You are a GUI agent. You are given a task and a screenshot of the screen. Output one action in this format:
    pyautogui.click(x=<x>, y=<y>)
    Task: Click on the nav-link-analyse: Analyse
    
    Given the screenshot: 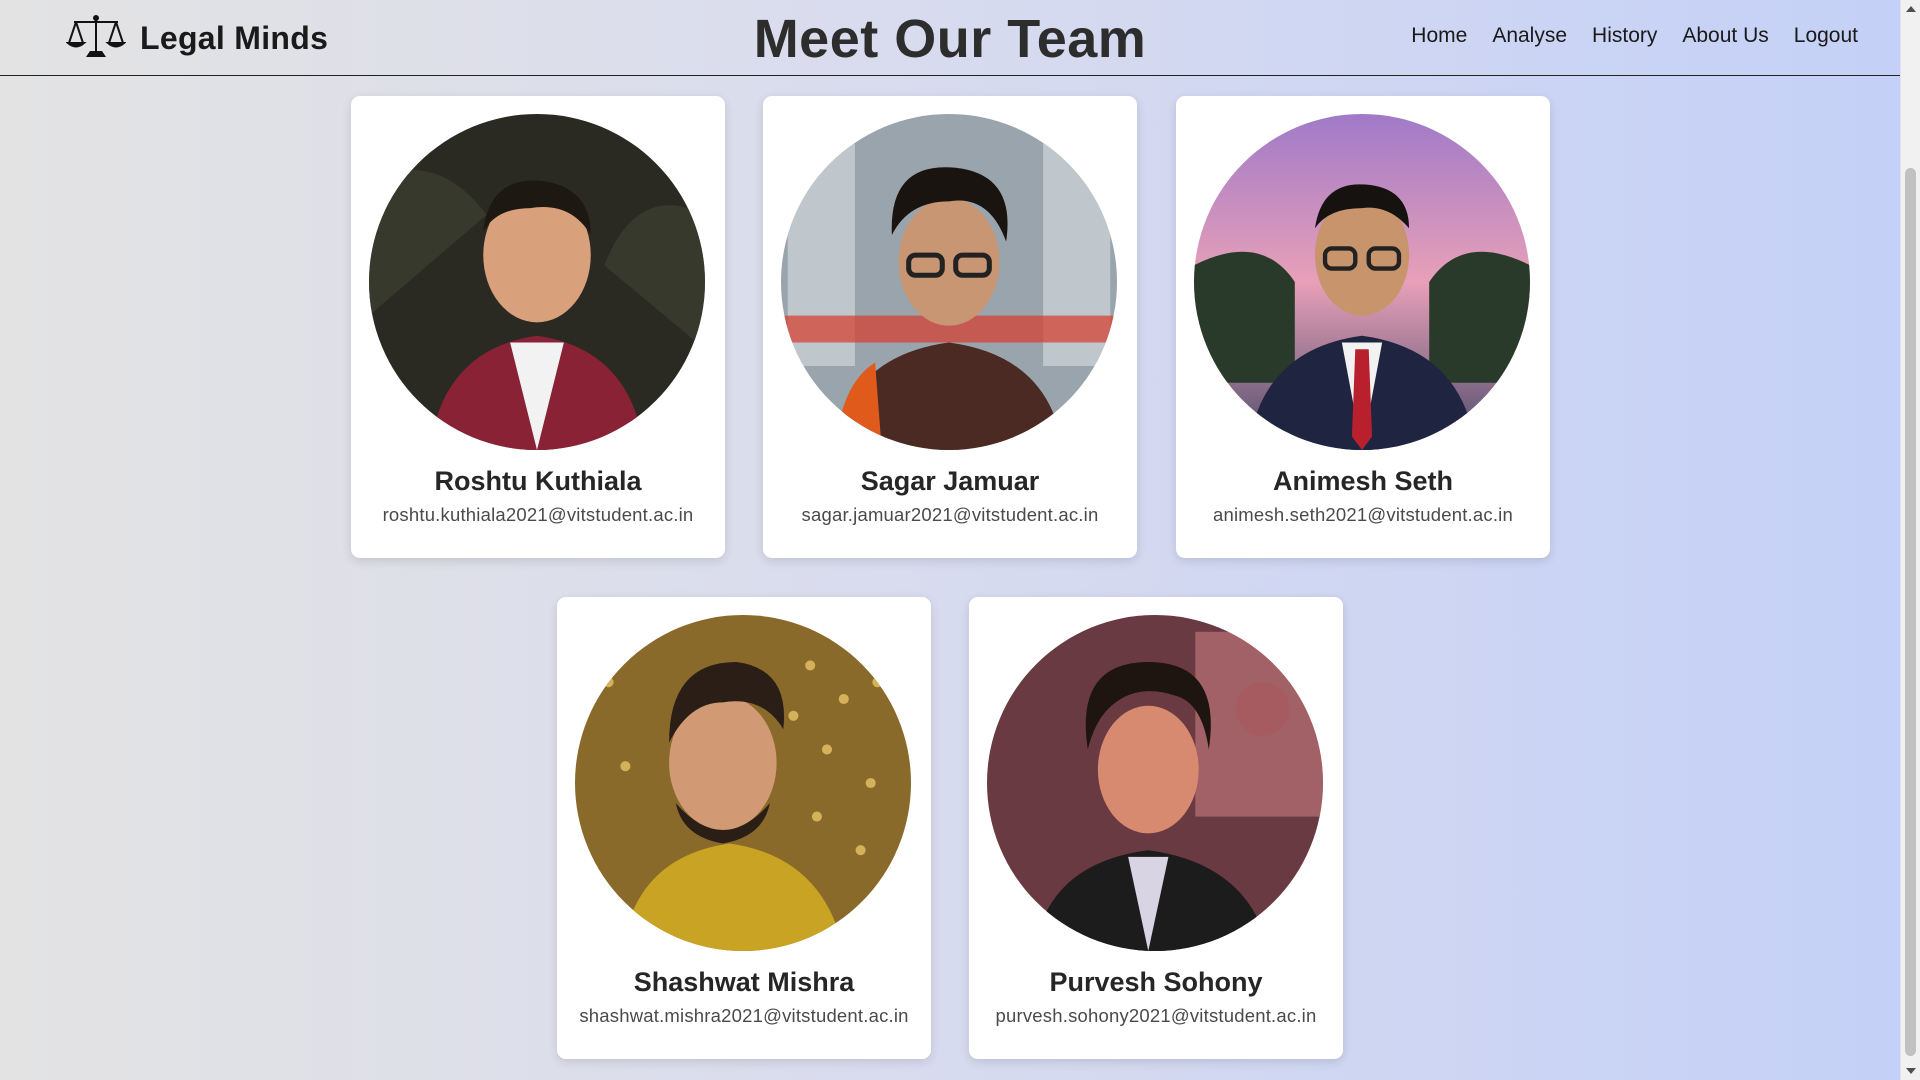 What is the action you would take?
    pyautogui.click(x=1529, y=36)
    